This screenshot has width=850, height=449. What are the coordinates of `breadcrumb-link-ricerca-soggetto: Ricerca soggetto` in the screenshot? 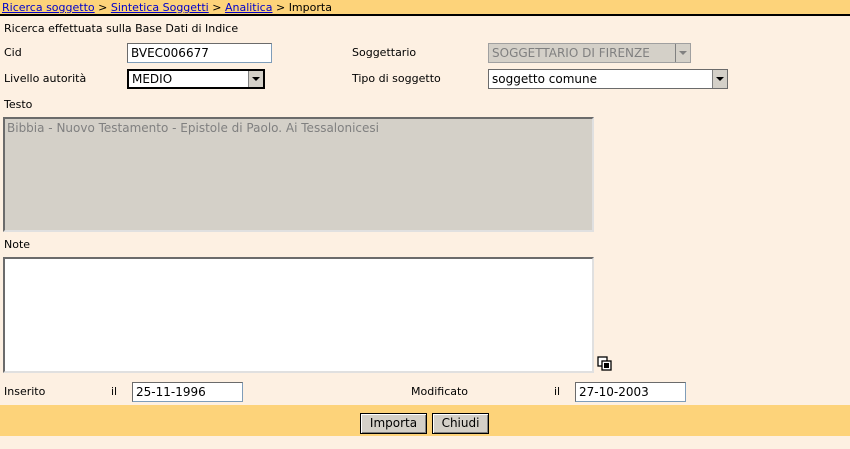 It's located at (48, 7).